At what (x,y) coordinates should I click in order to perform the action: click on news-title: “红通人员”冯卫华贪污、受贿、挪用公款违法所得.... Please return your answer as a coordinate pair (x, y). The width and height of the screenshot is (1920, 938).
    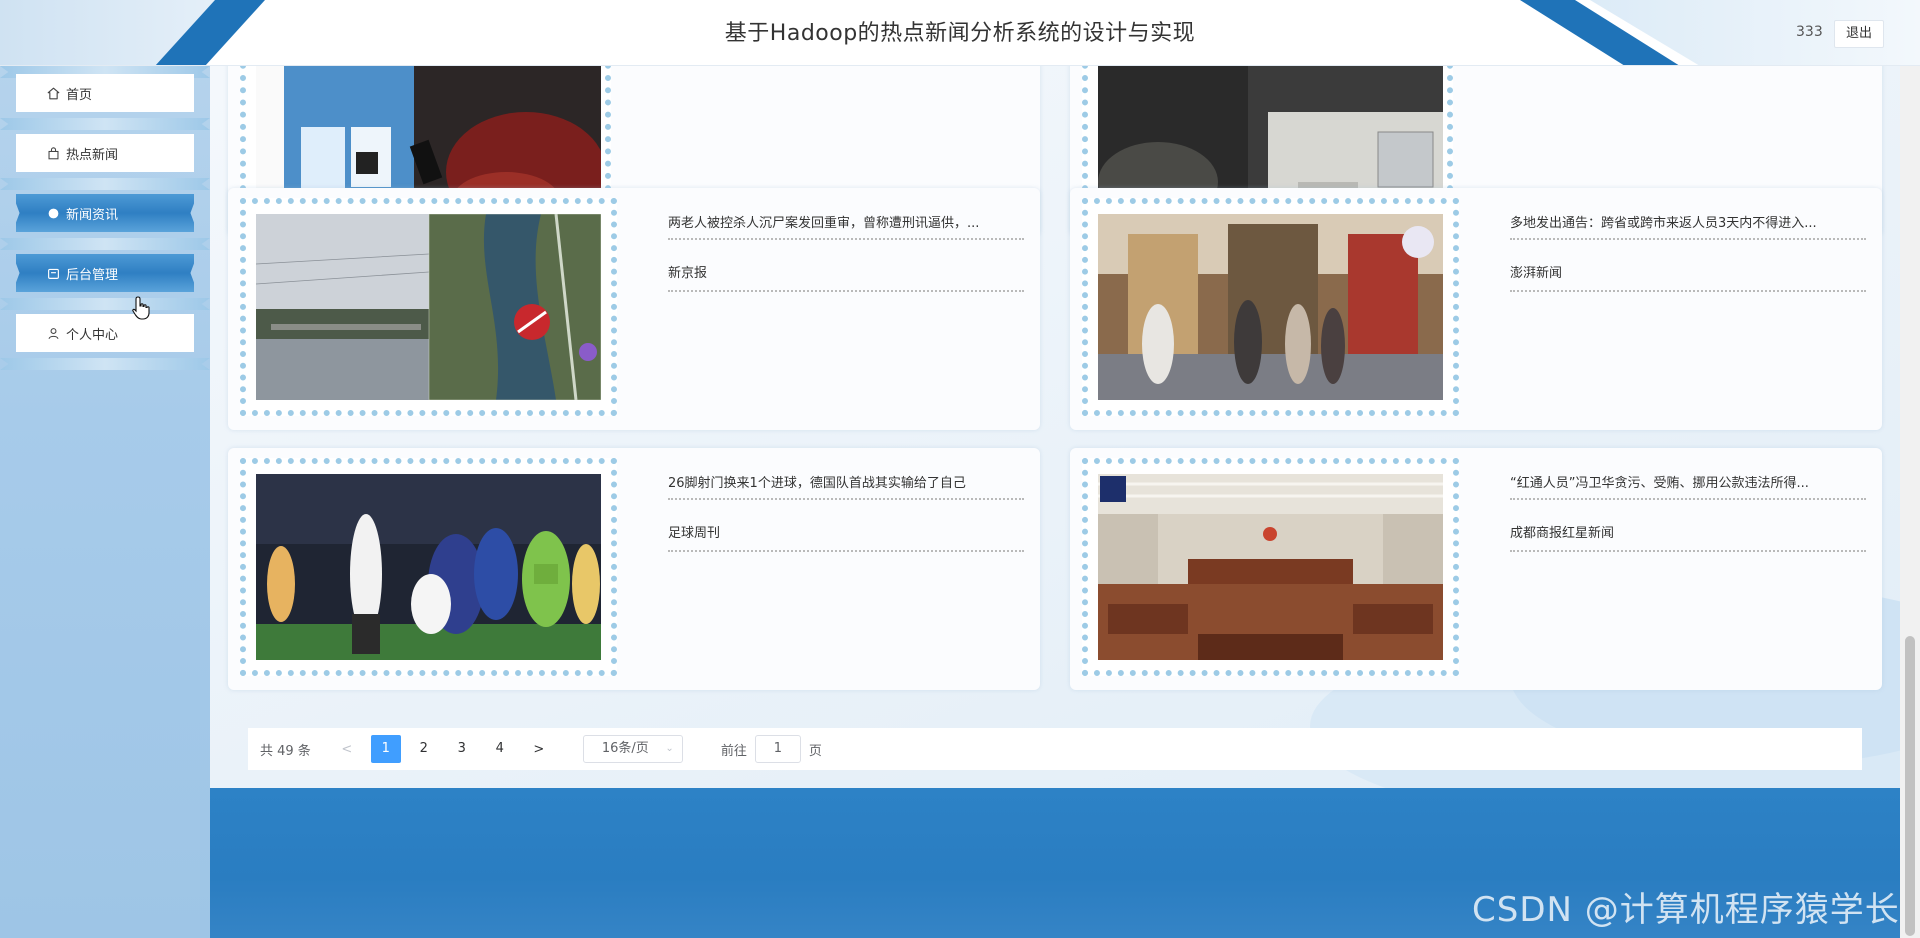
    Looking at the image, I should click on (1688, 486).